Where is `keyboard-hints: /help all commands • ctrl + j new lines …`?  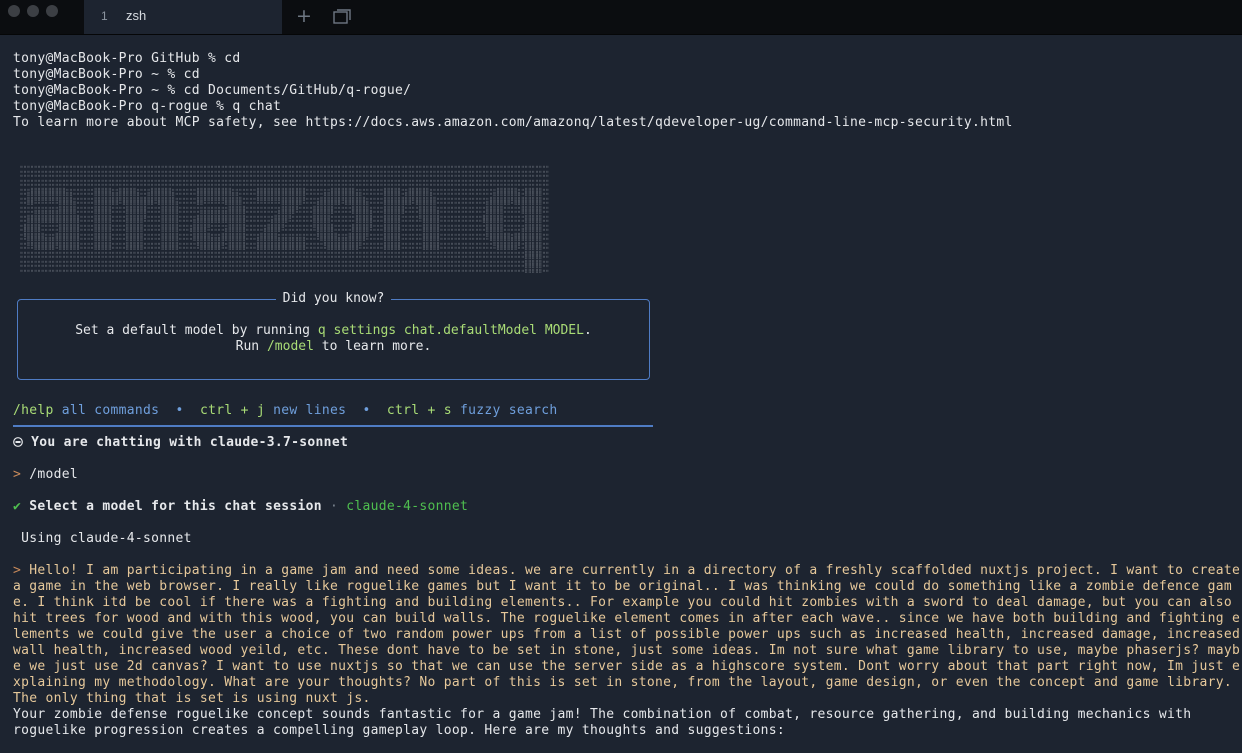
keyboard-hints: /help all commands • ctrl + j new lines … is located at coordinates (285, 410).